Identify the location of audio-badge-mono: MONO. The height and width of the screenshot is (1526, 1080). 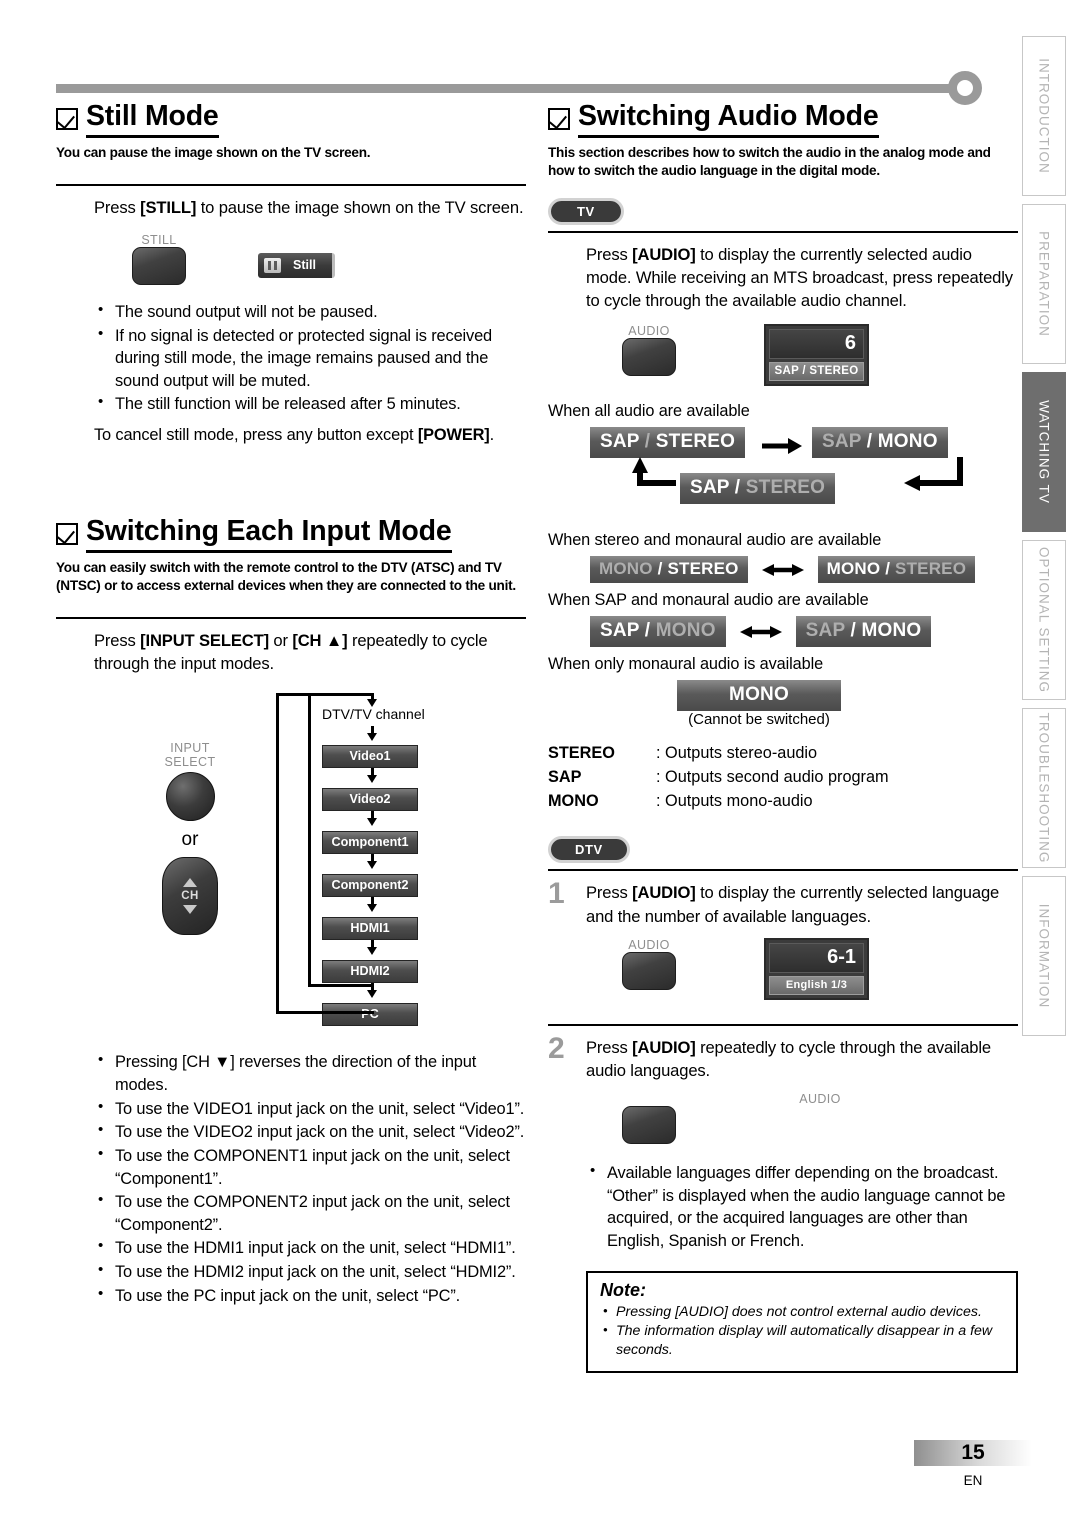
(759, 696).